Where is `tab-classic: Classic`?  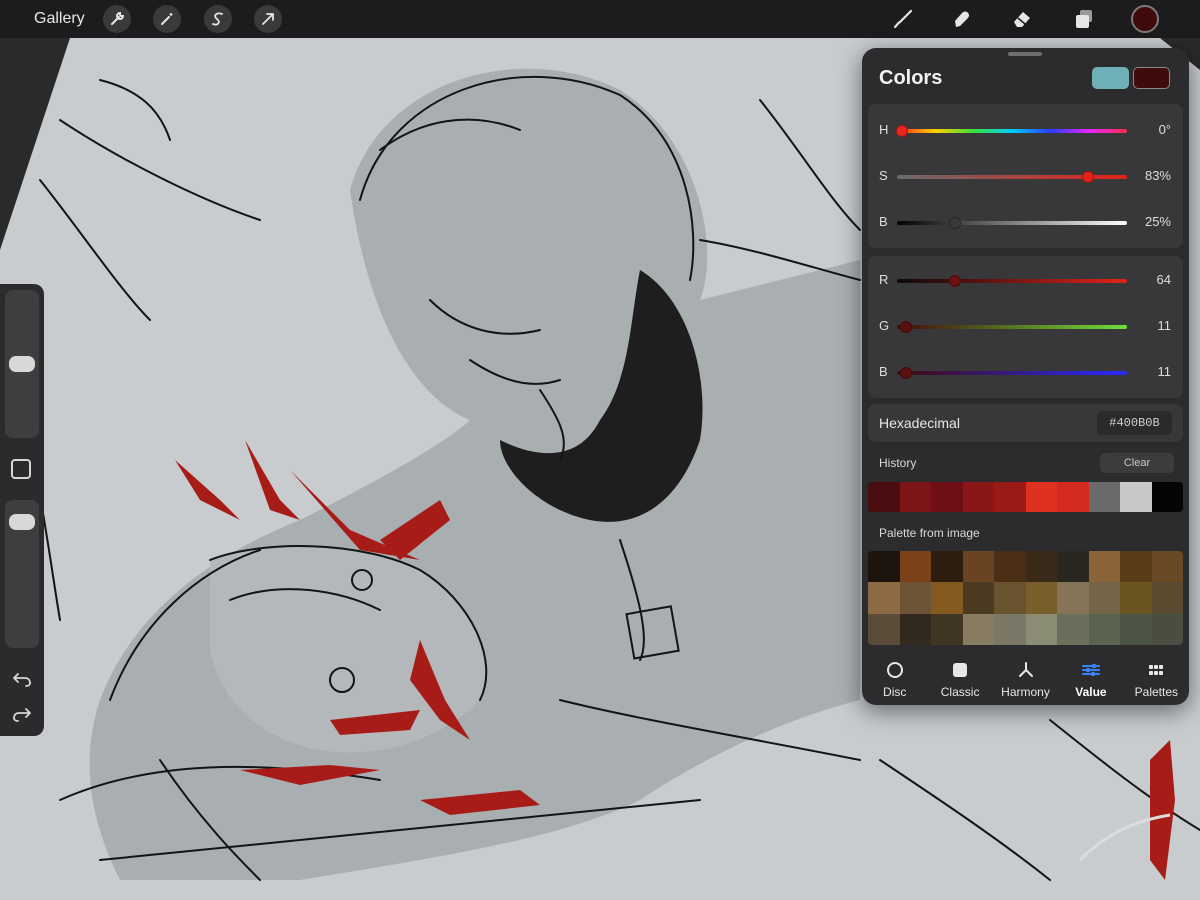 tab-classic: Classic is located at coordinates (959, 678).